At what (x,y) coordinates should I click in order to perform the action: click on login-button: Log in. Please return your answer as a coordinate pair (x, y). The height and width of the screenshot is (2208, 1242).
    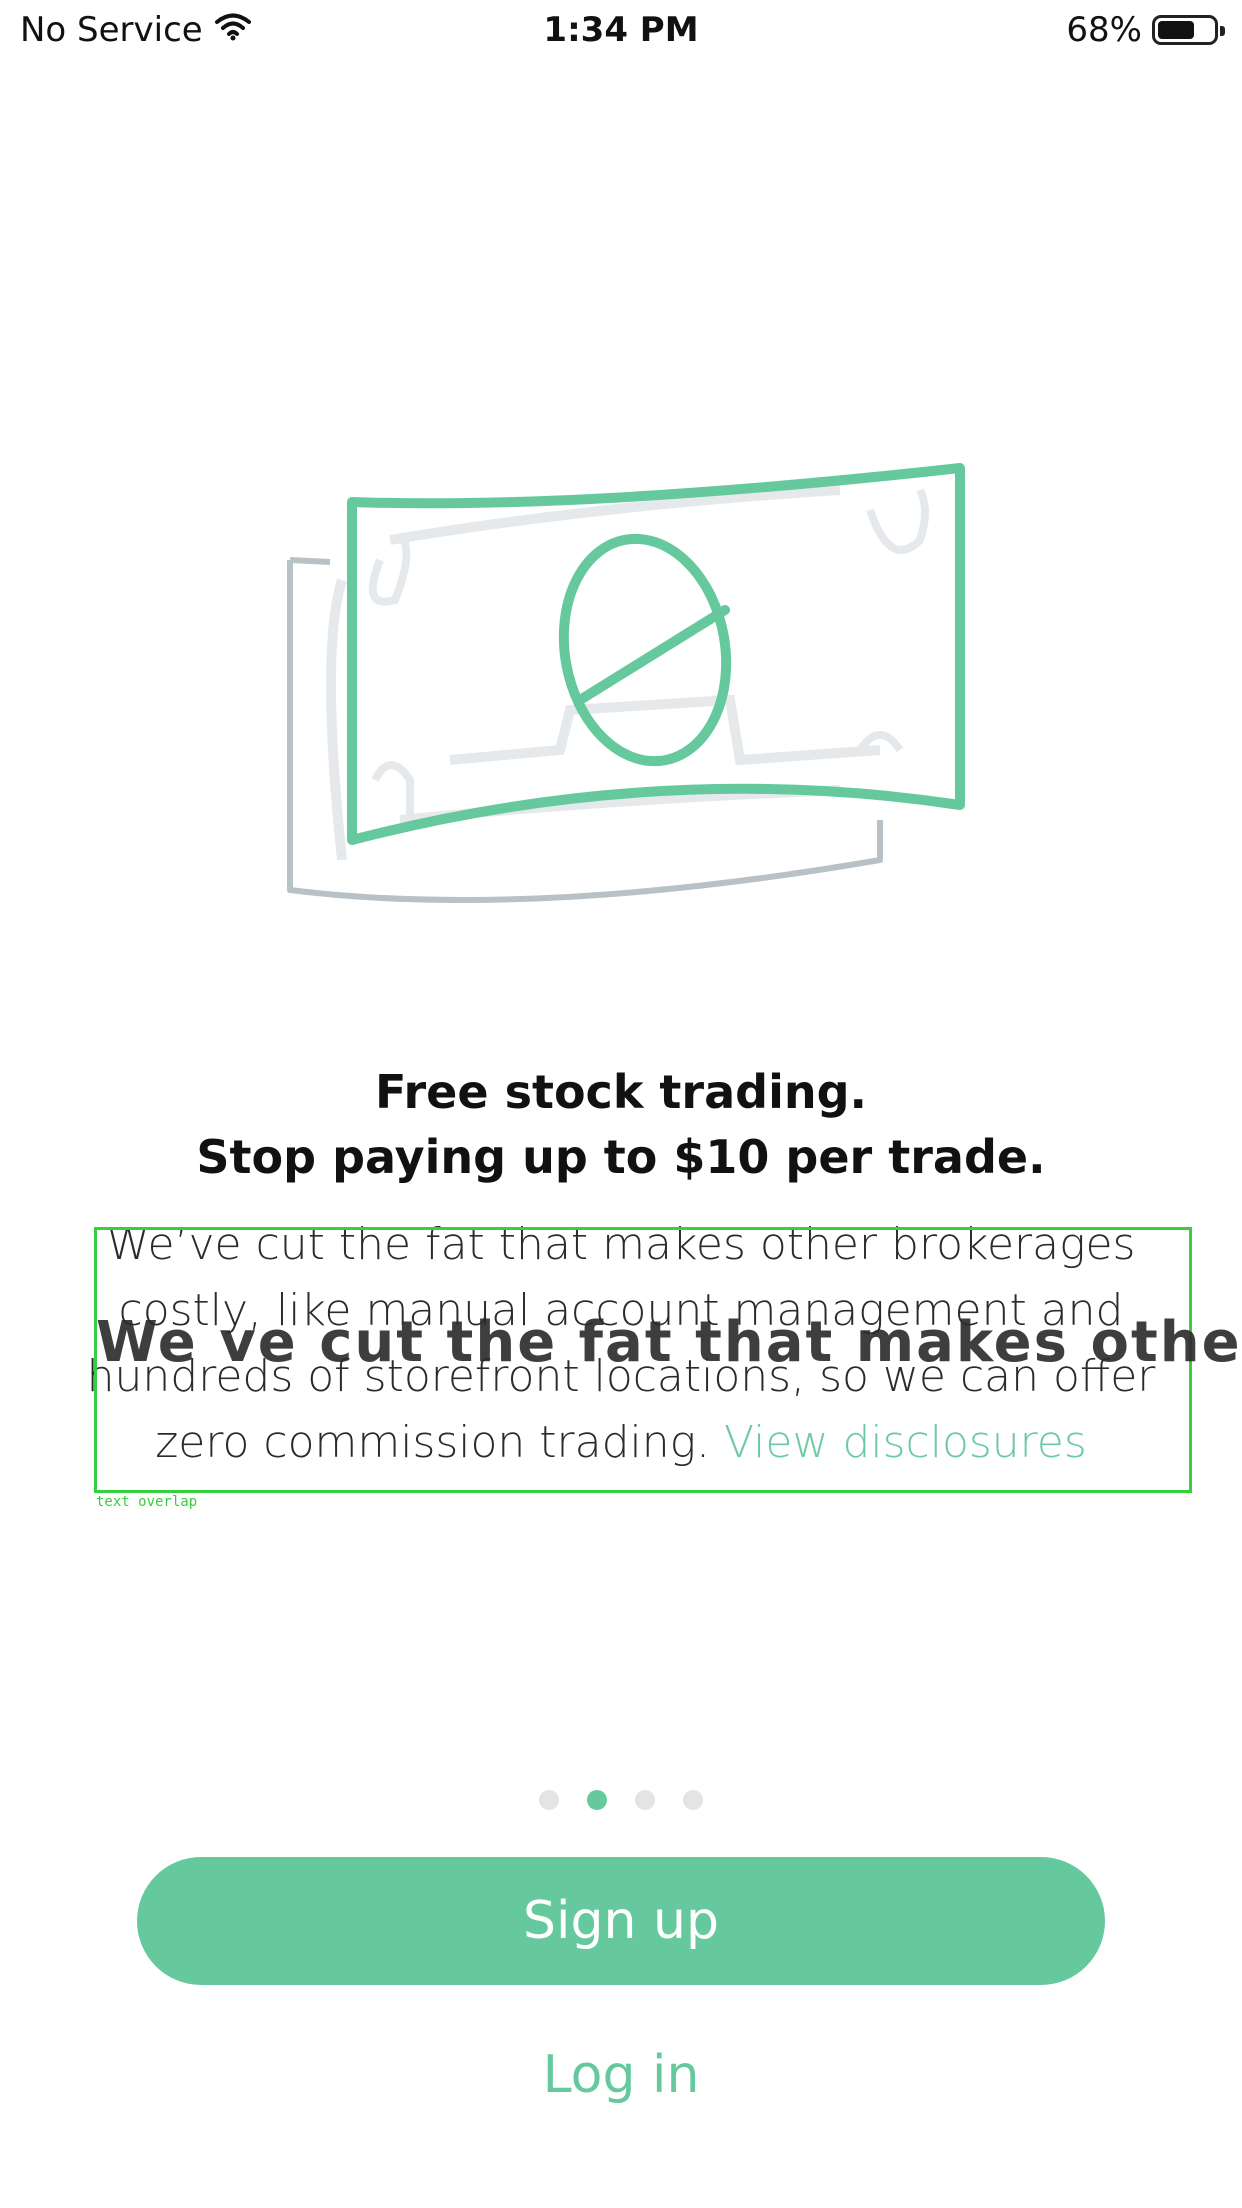
    Looking at the image, I should click on (621, 2075).